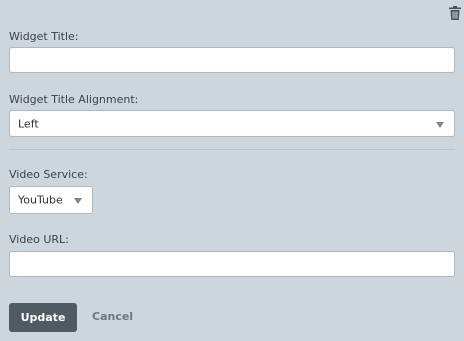 The height and width of the screenshot is (341, 464). I want to click on widget-title-alignment-select: Left, so click(232, 123).